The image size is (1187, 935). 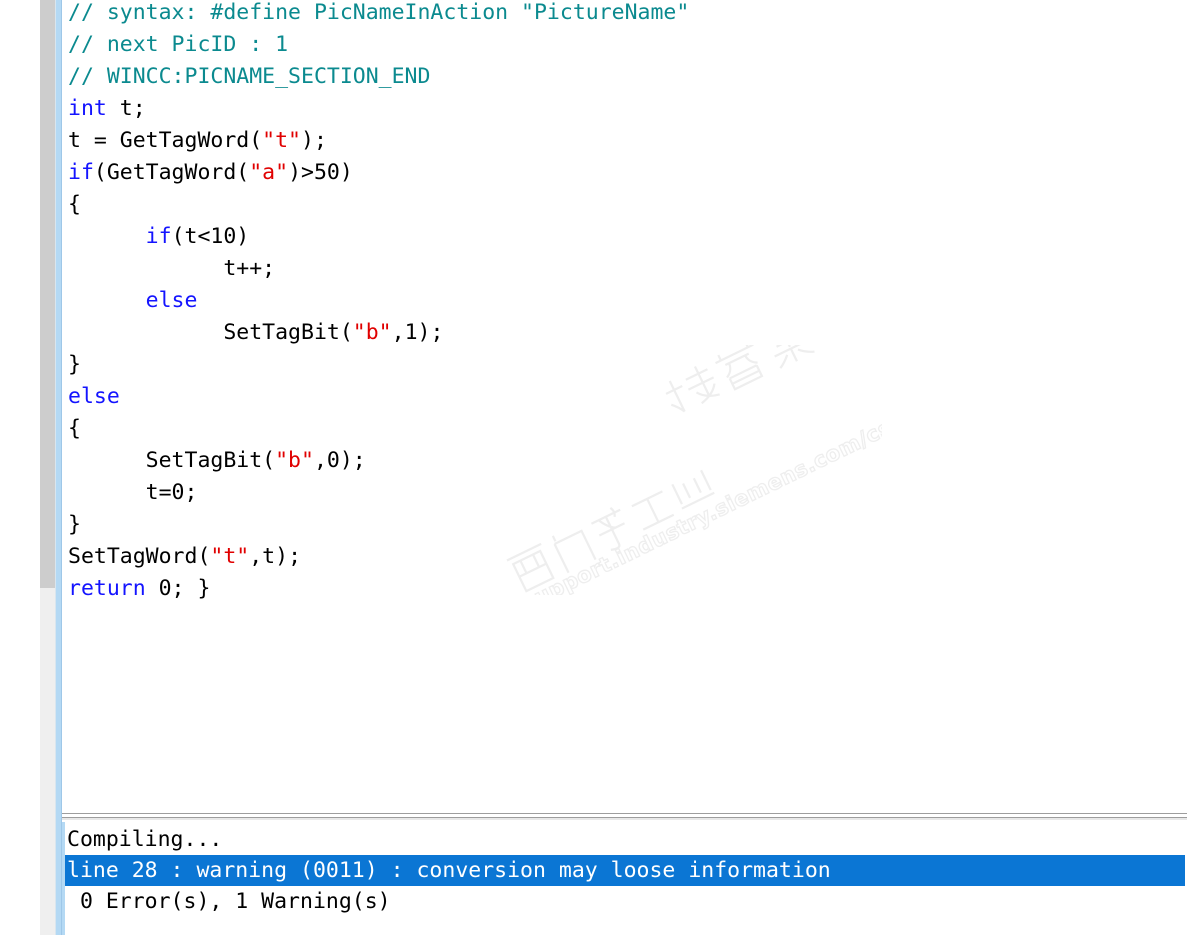 I want to click on output-line: 0 Error(s), 1 Warning(s), so click(x=624, y=901).